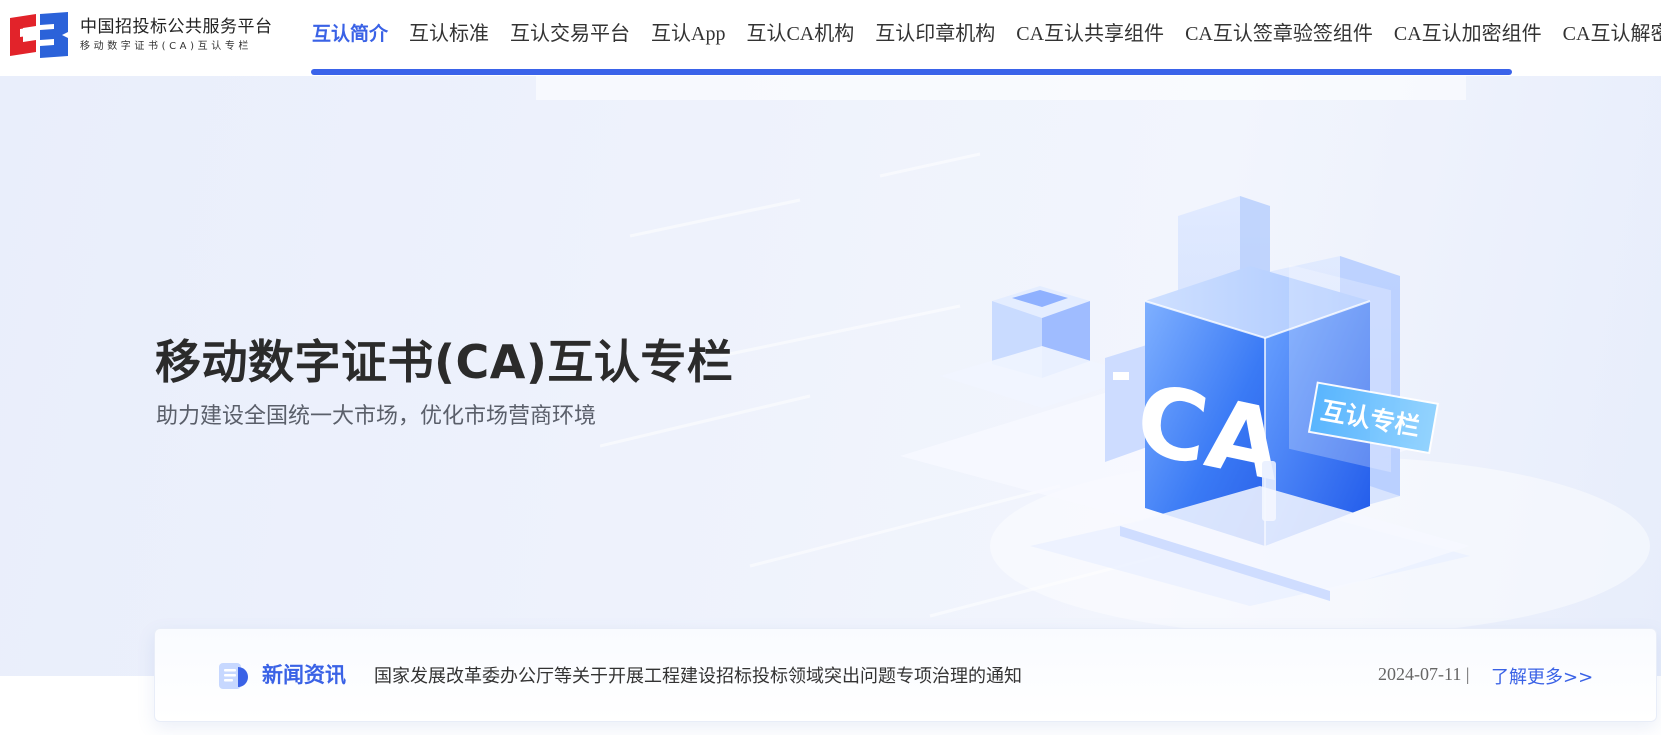  What do you see at coordinates (376, 416) in the screenshot?
I see `hero-subtitle: 助力建设全国统一大市场，优化市场营商环境` at bounding box center [376, 416].